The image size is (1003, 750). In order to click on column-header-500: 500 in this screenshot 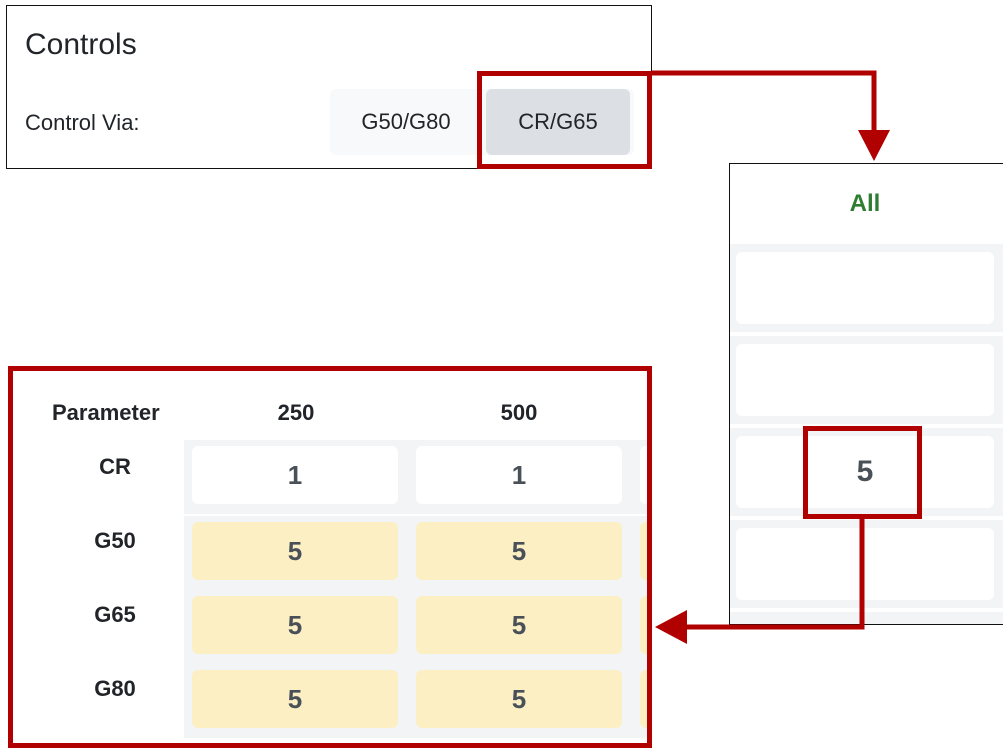, I will do `click(519, 412)`.